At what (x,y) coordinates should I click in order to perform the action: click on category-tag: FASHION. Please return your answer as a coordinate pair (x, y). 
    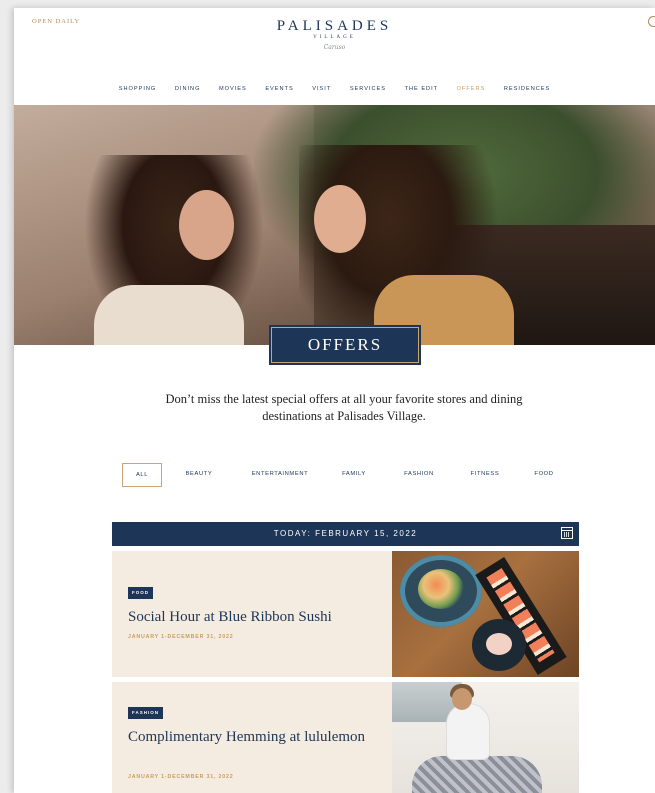
    Looking at the image, I should click on (146, 713).